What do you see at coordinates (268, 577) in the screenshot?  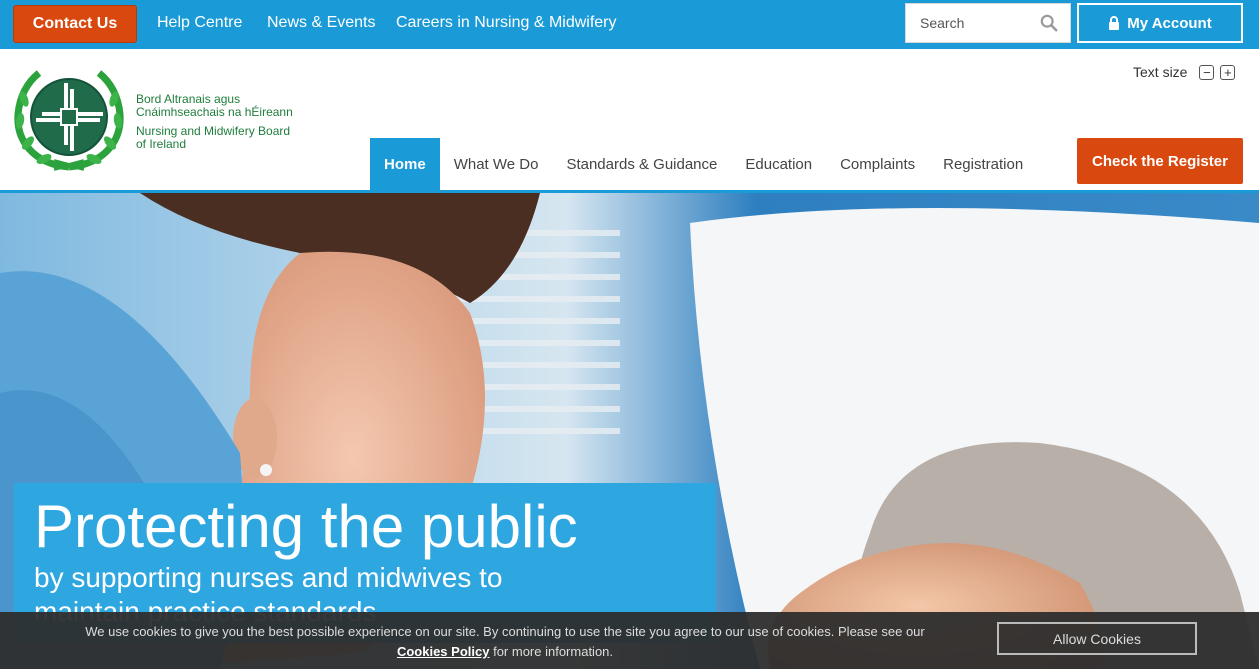 I see `hero-subtitle: by supporting nurses and midwives to` at bounding box center [268, 577].